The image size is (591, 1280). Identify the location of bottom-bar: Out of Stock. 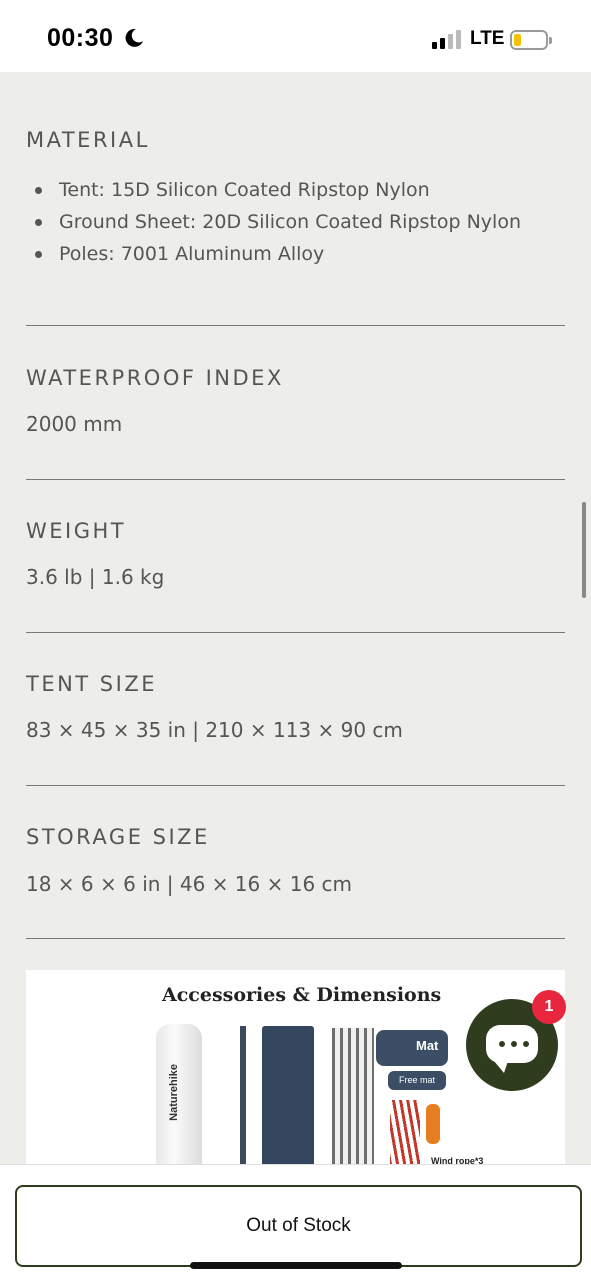
(295, 1222).